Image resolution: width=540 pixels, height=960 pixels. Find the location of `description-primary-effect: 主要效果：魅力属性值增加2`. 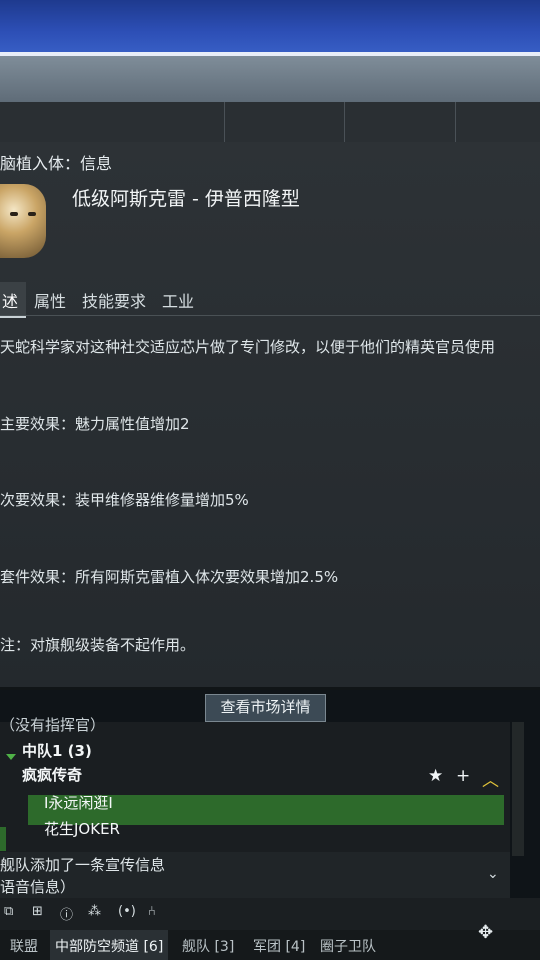

description-primary-effect: 主要效果：魅力属性值增加2 is located at coordinates (95, 424).